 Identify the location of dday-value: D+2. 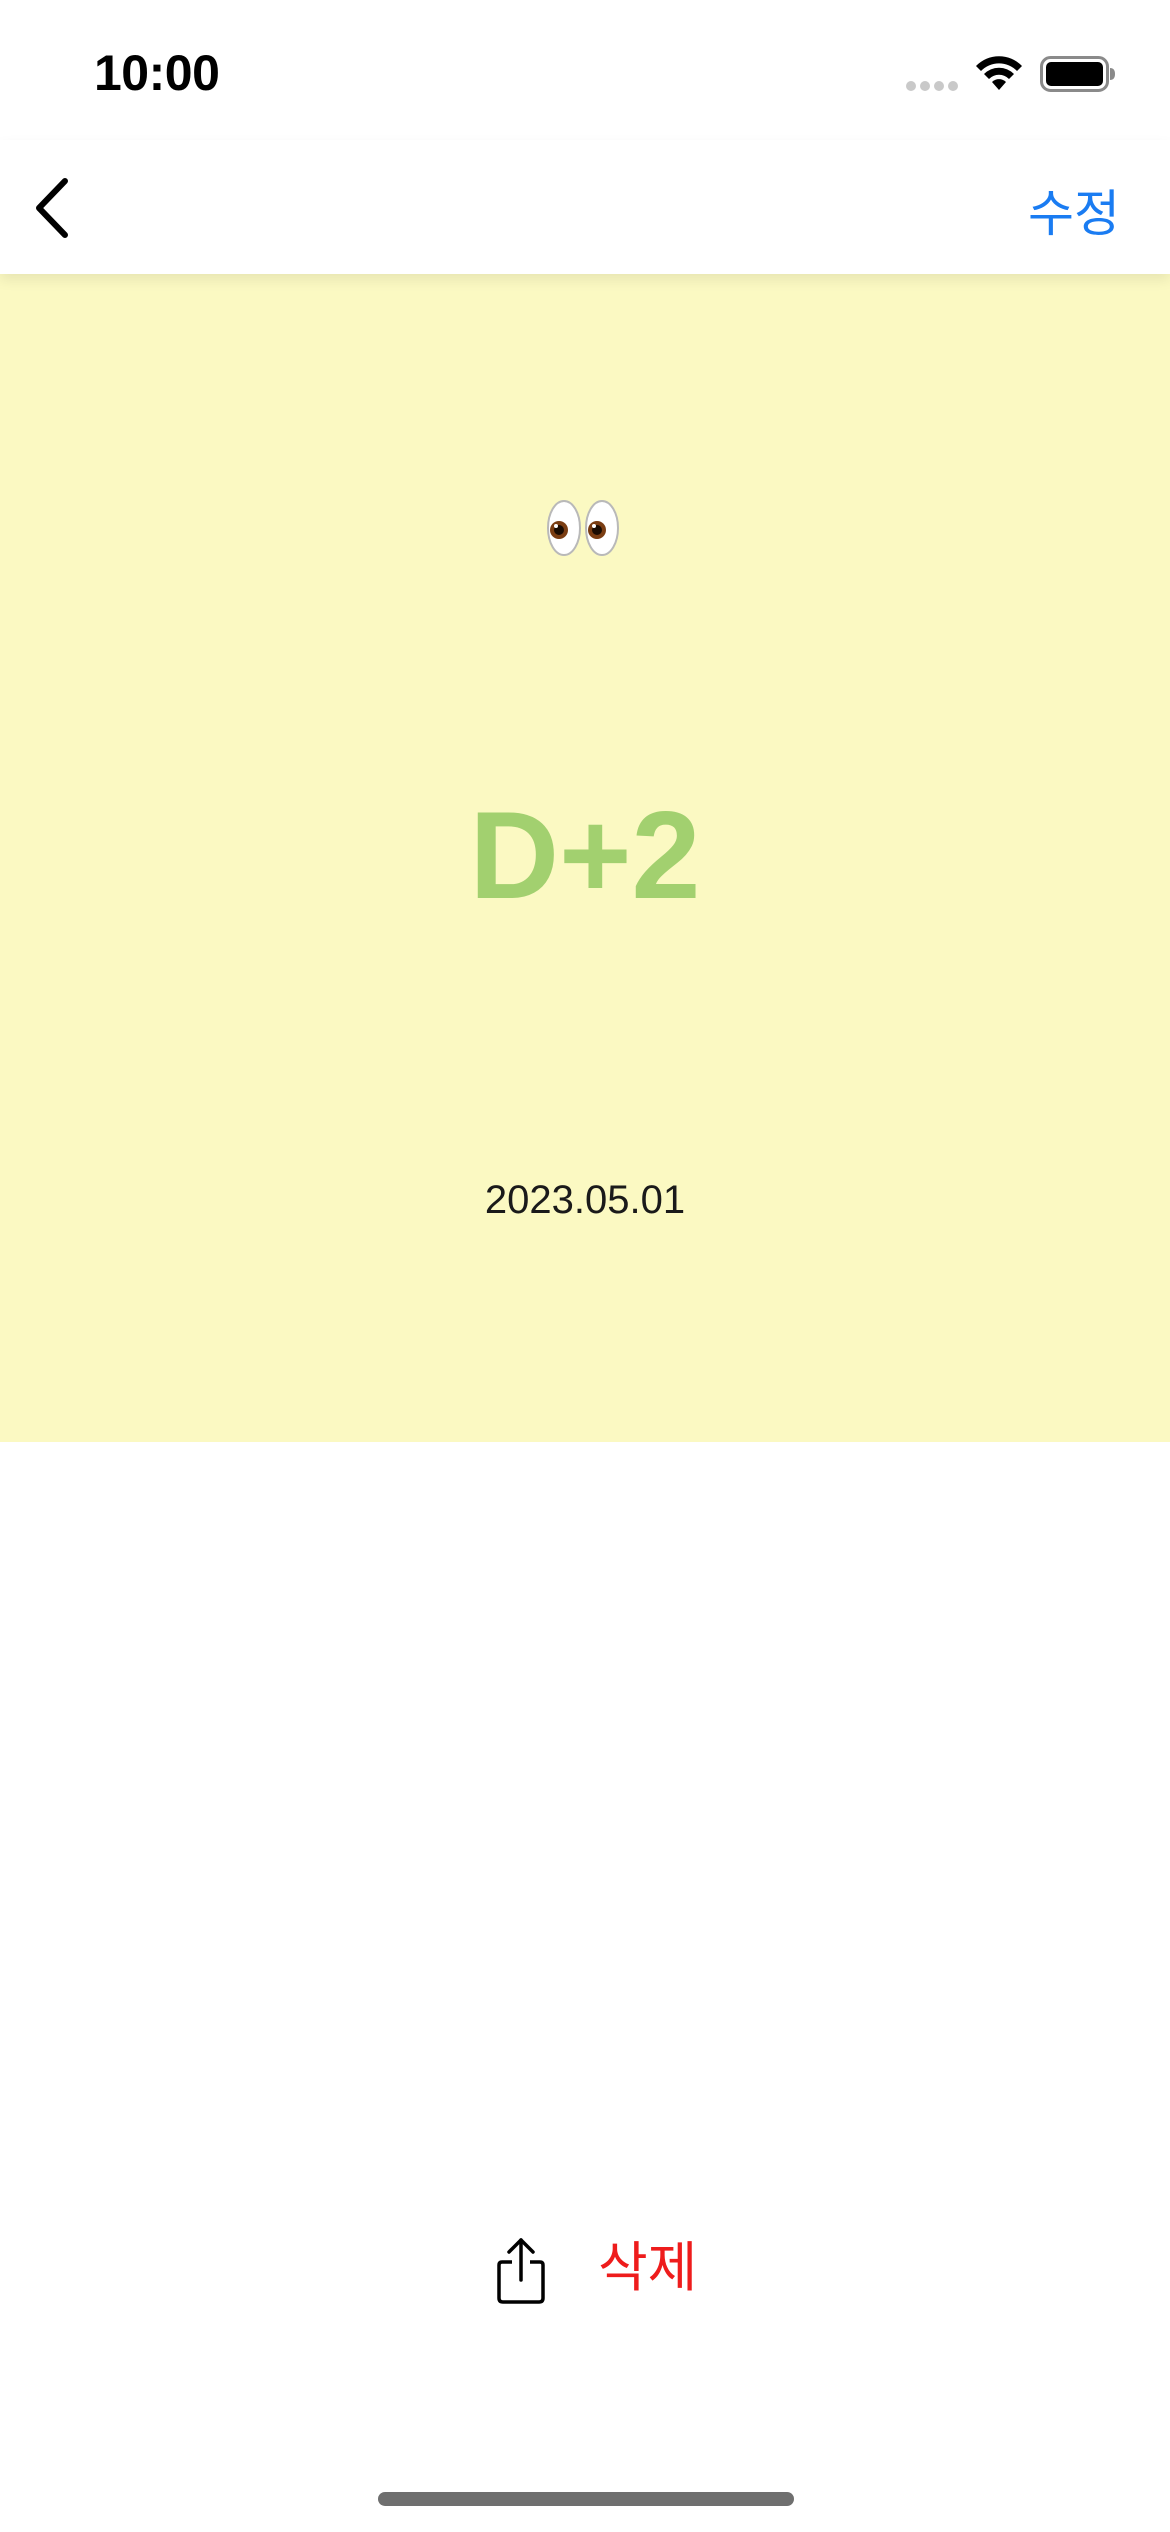
(585, 856).